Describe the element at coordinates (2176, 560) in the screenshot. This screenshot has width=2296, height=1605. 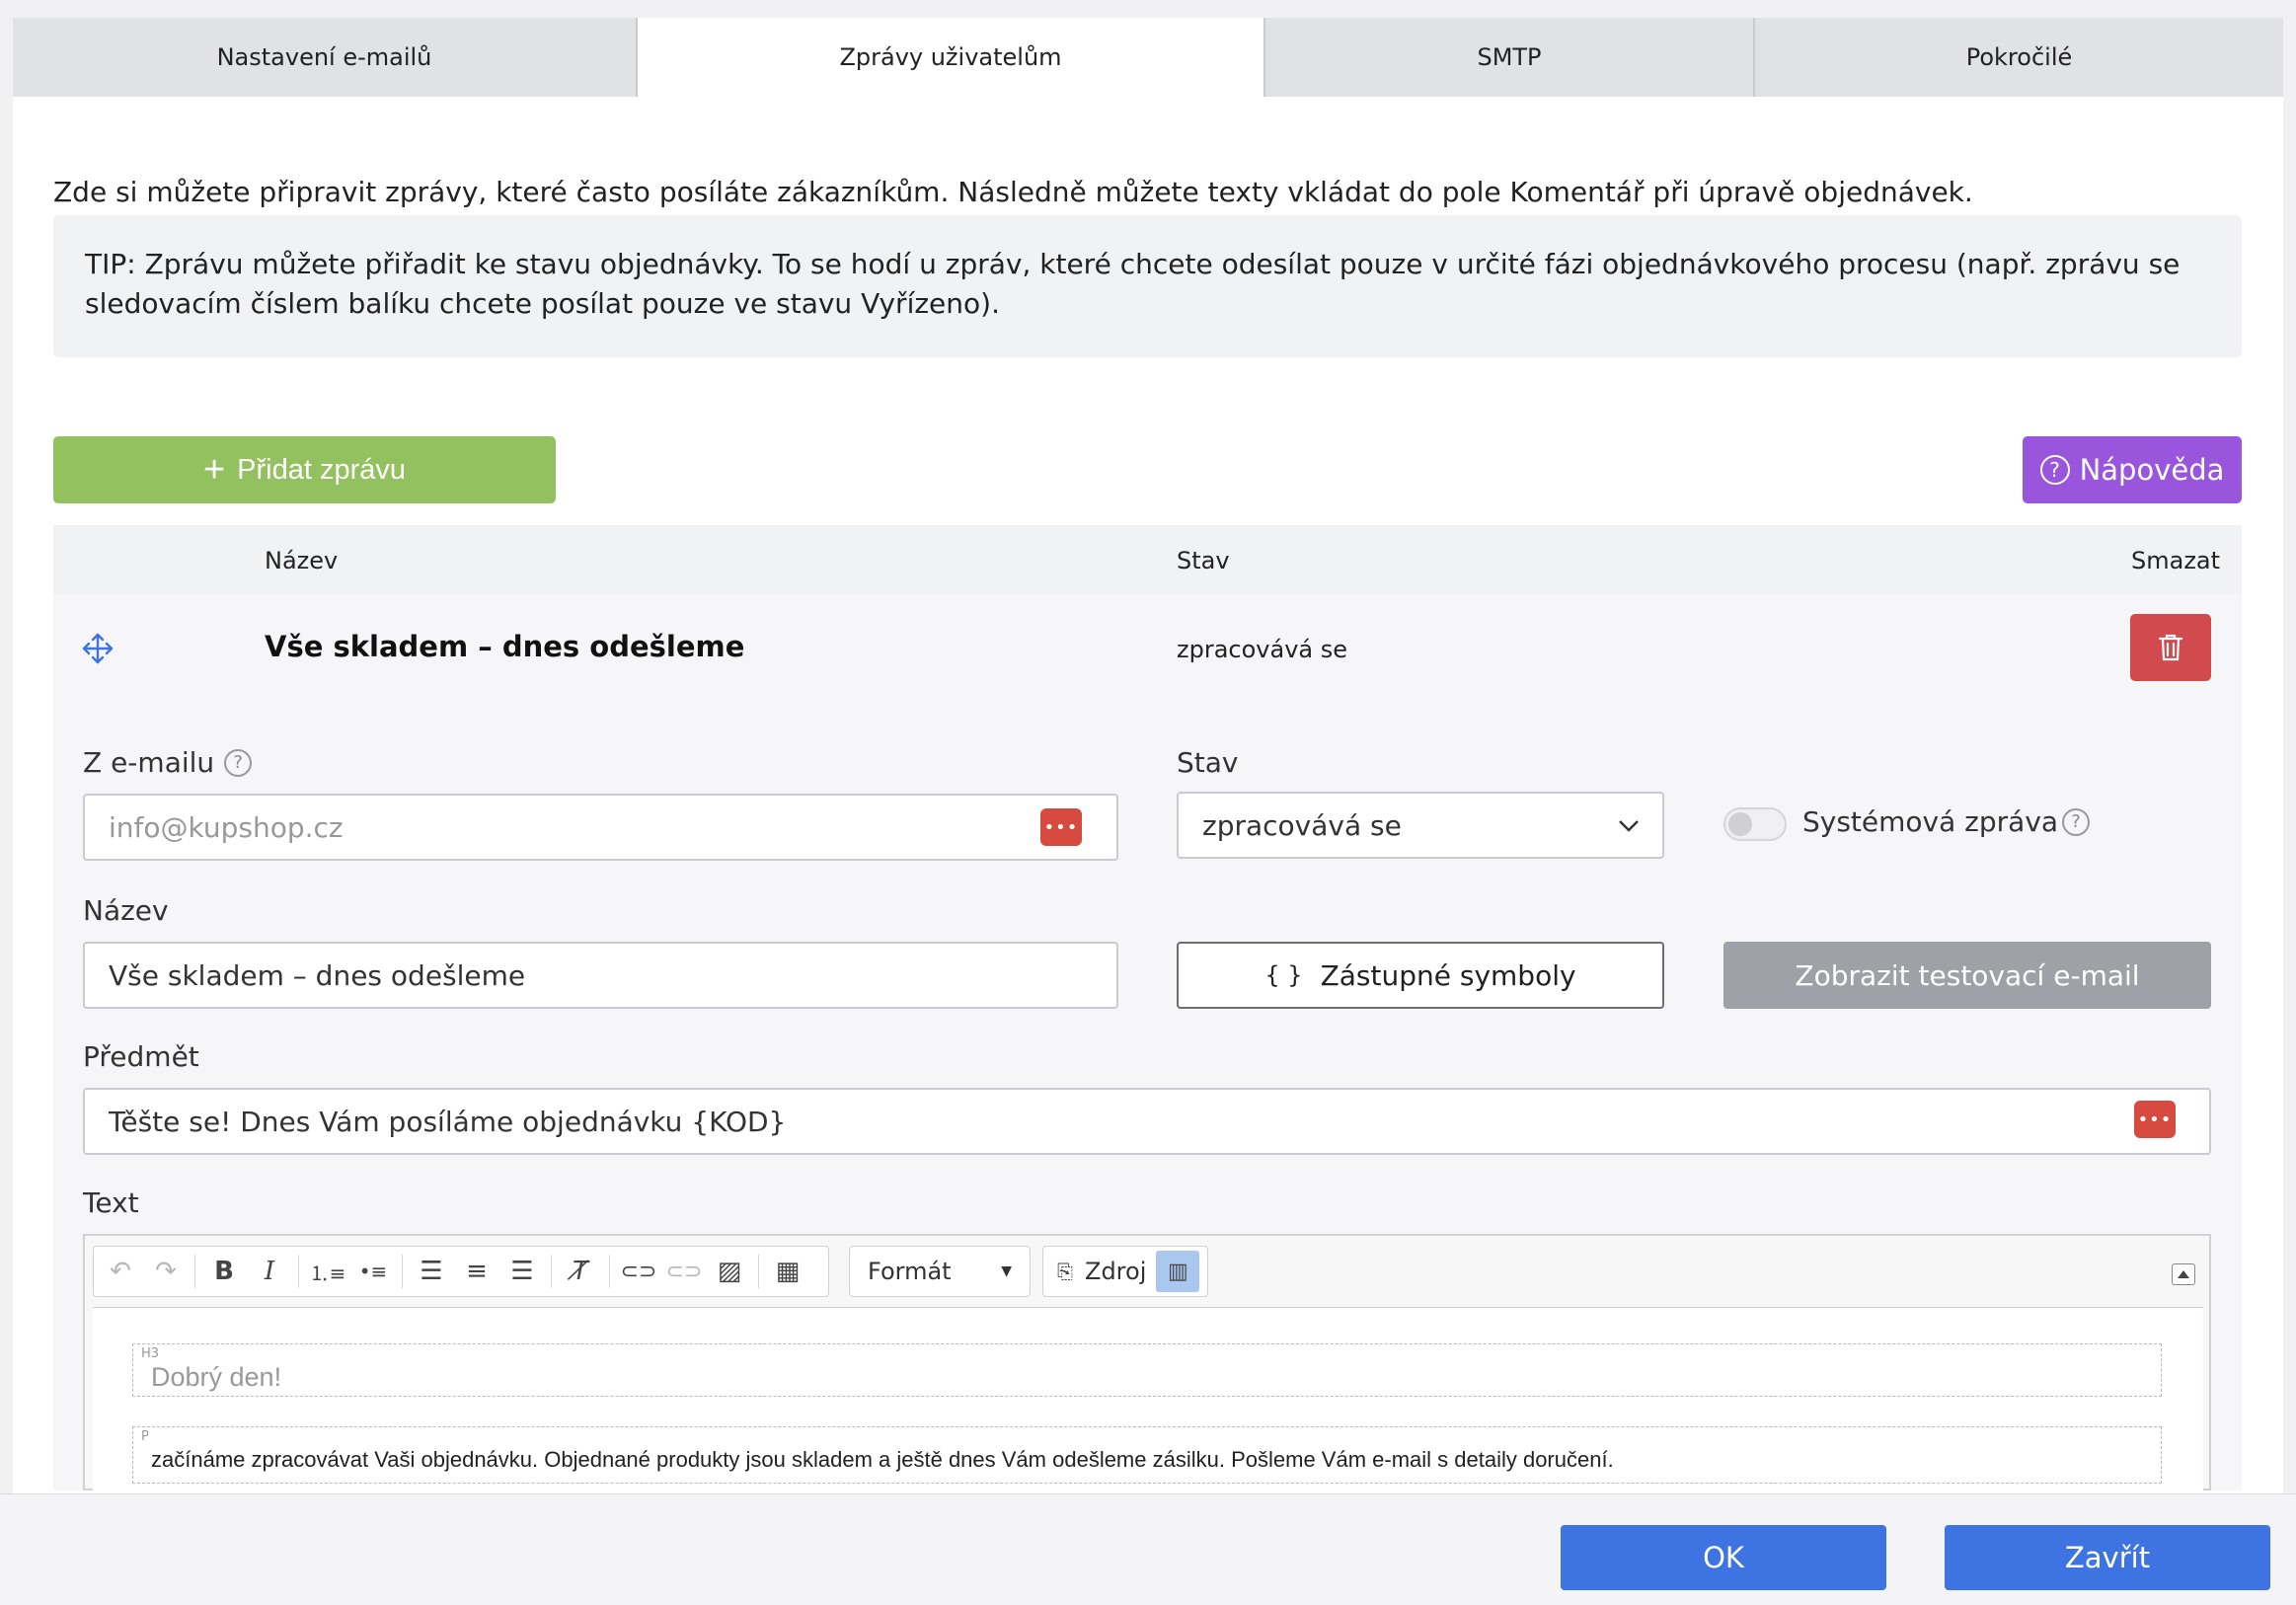
I see `column-header-delete: Smazat` at that location.